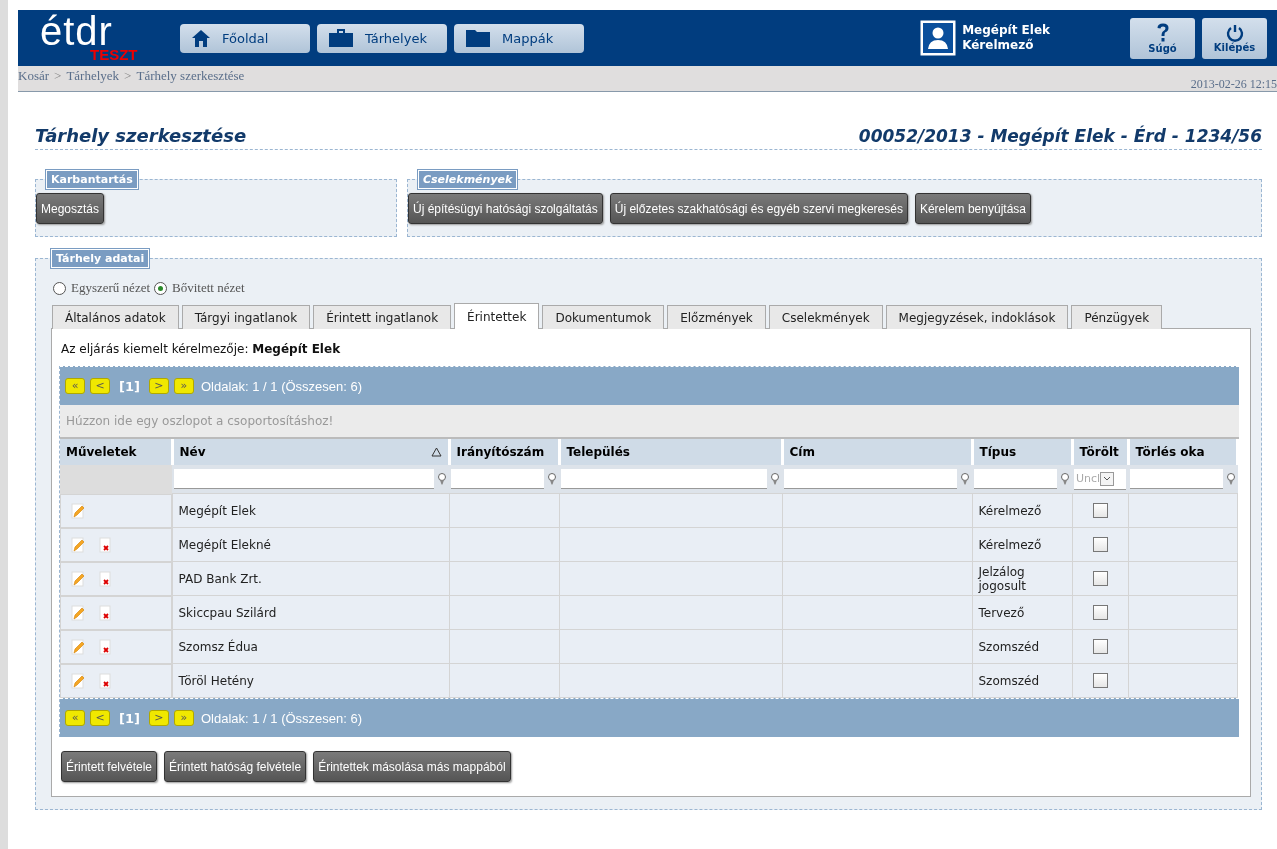 The image size is (1277, 849). I want to click on user-avatar-icon, so click(938, 38).